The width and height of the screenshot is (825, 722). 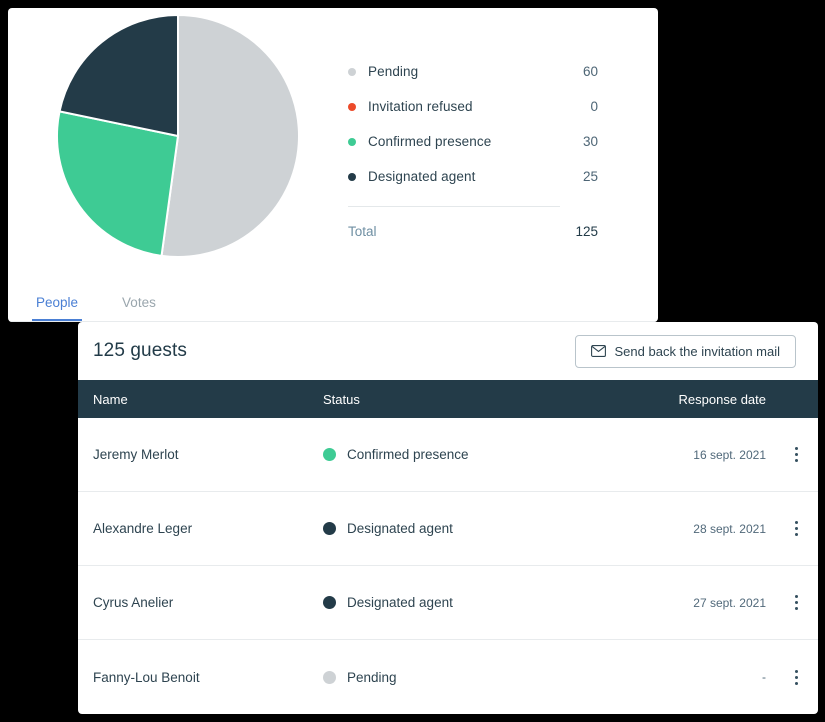 I want to click on cell-guest-name: Alexandre Leger, so click(x=143, y=528).